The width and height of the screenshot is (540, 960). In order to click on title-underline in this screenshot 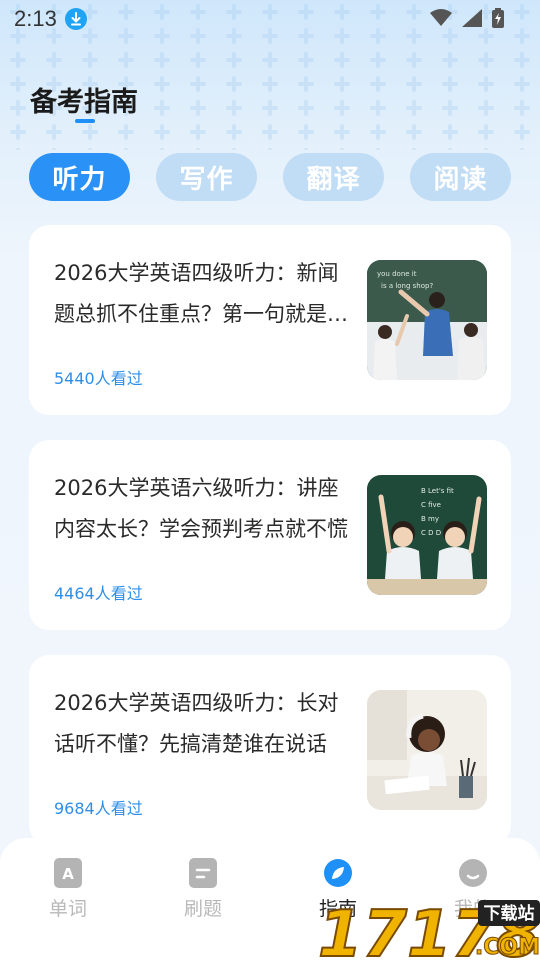, I will do `click(85, 121)`.